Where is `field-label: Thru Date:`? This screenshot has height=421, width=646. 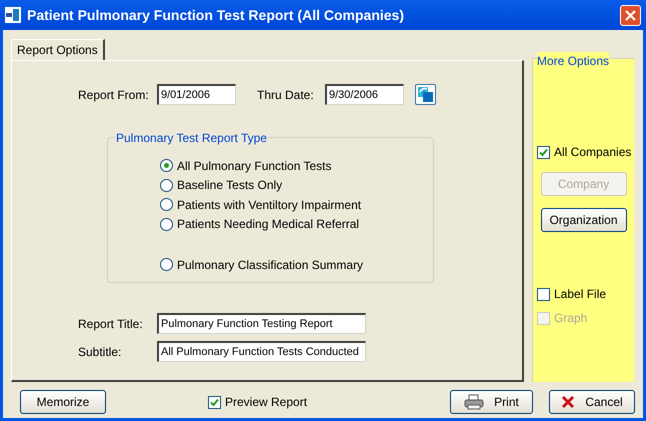
field-label: Thru Date: is located at coordinates (286, 95).